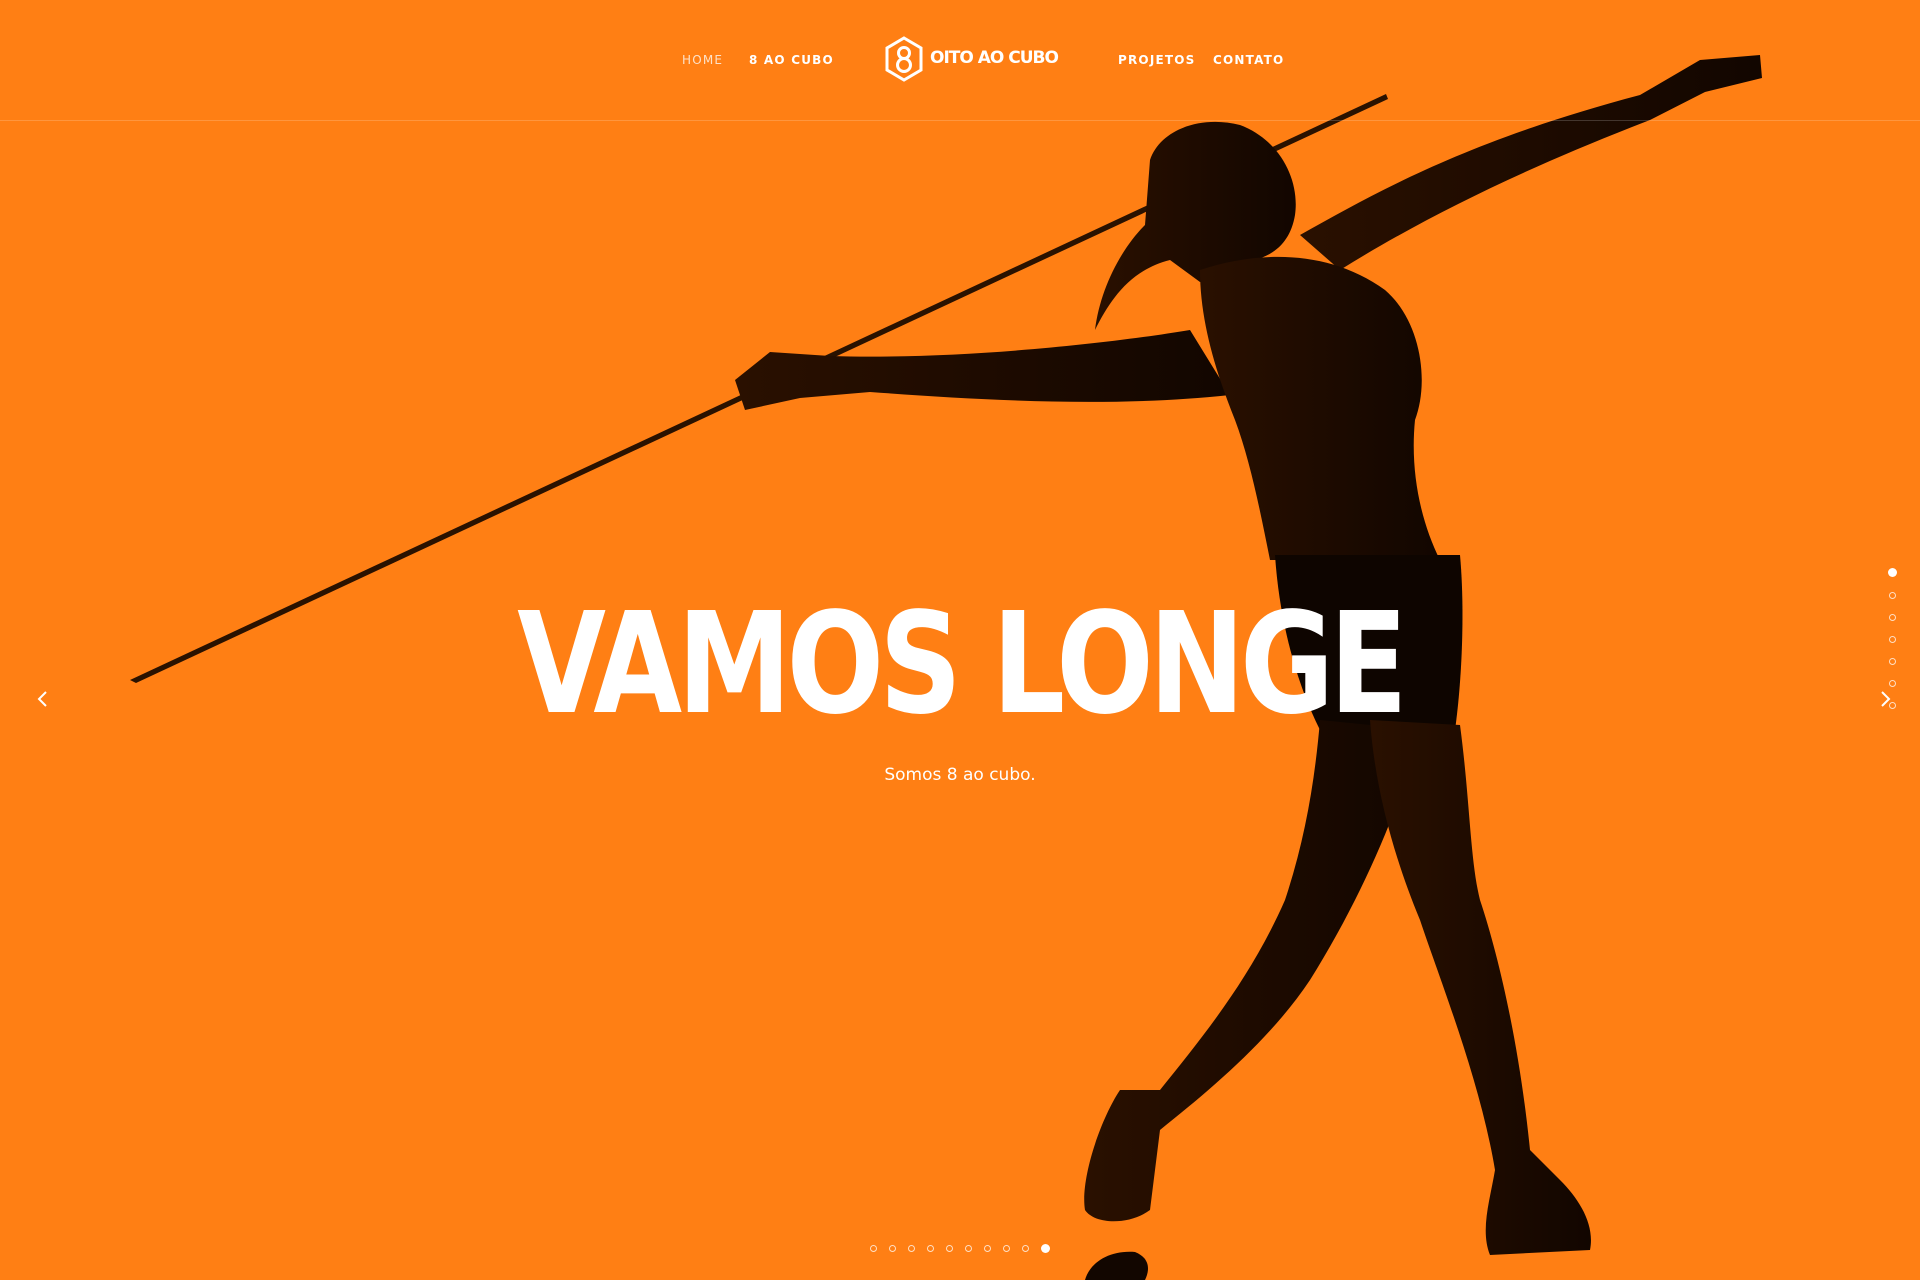  I want to click on throwing-arm, so click(982, 370).